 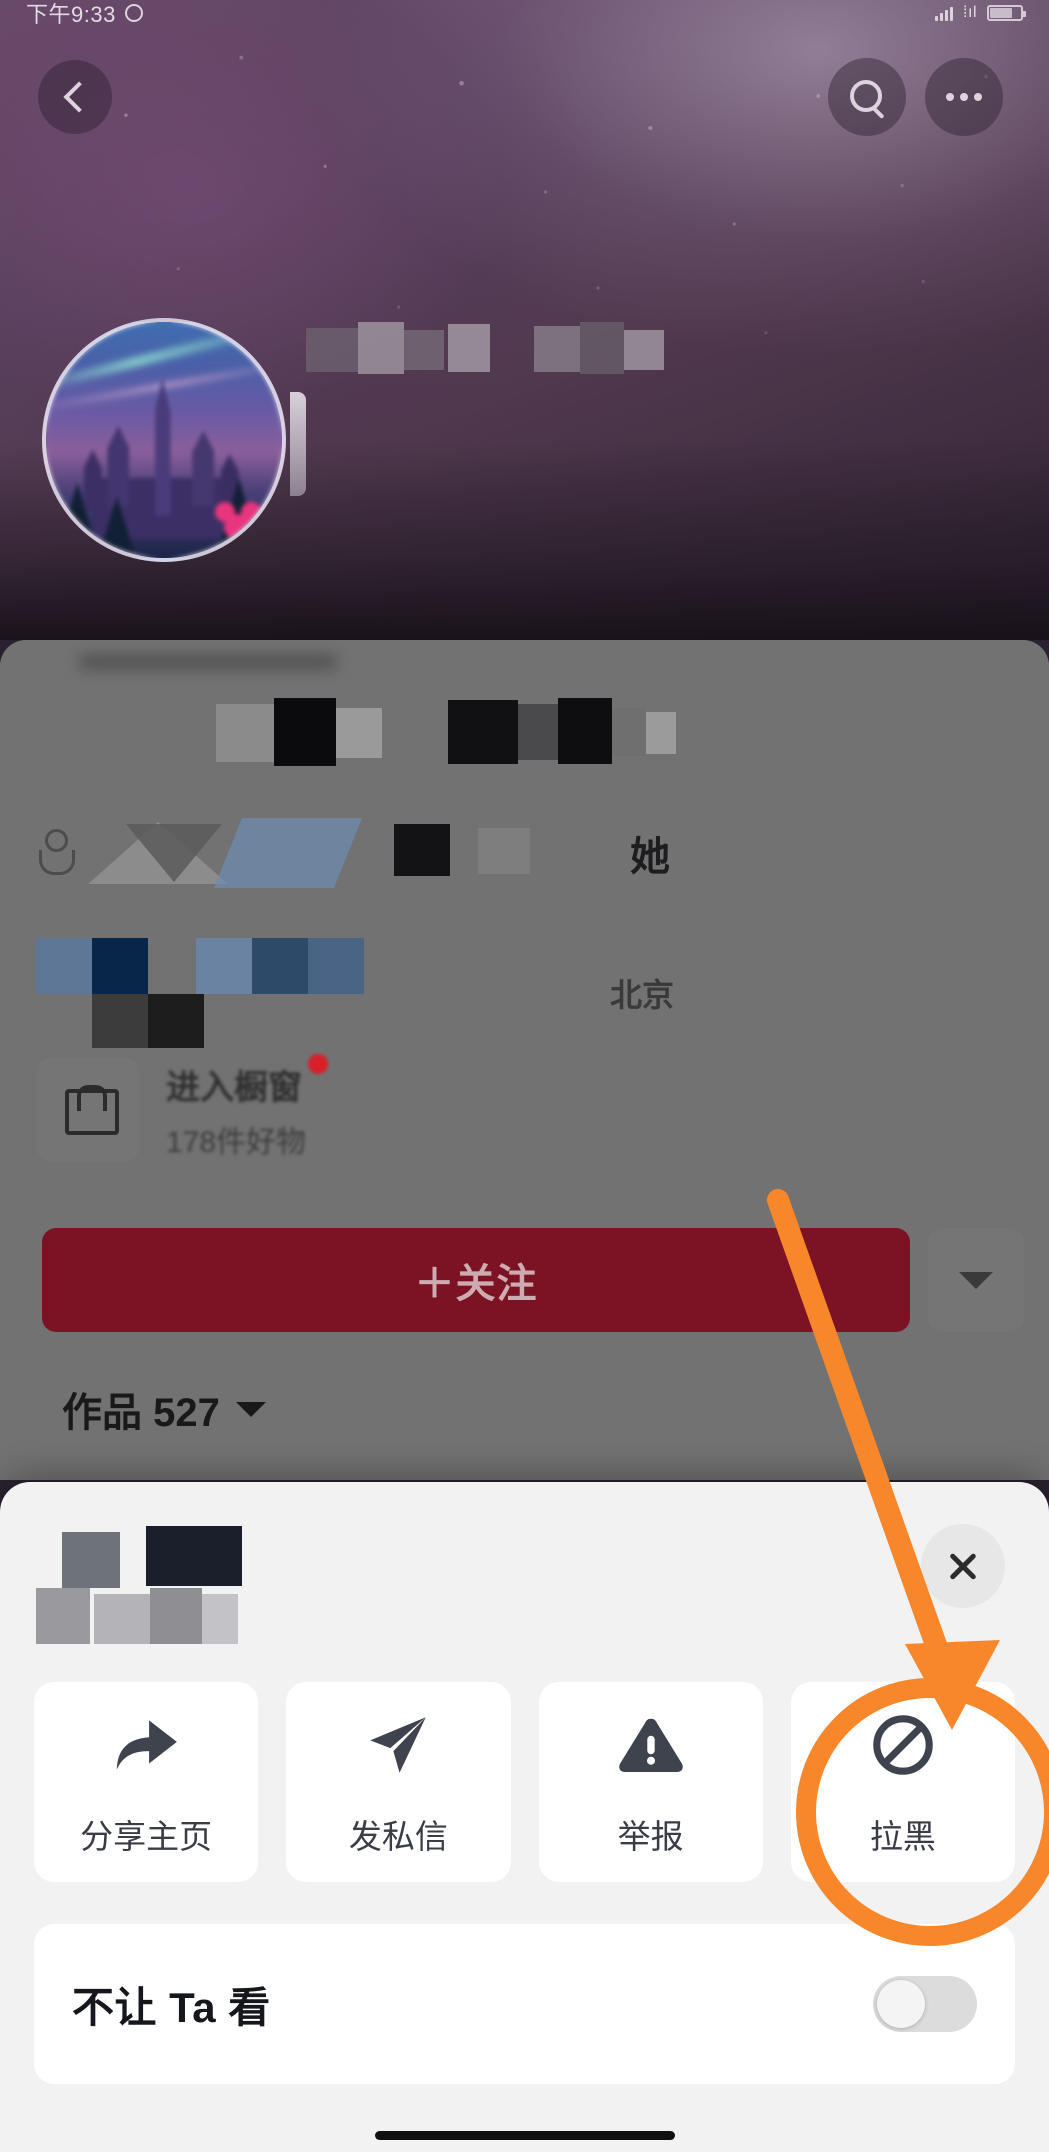 What do you see at coordinates (944, 13) in the screenshot?
I see `signal-bars-icon` at bounding box center [944, 13].